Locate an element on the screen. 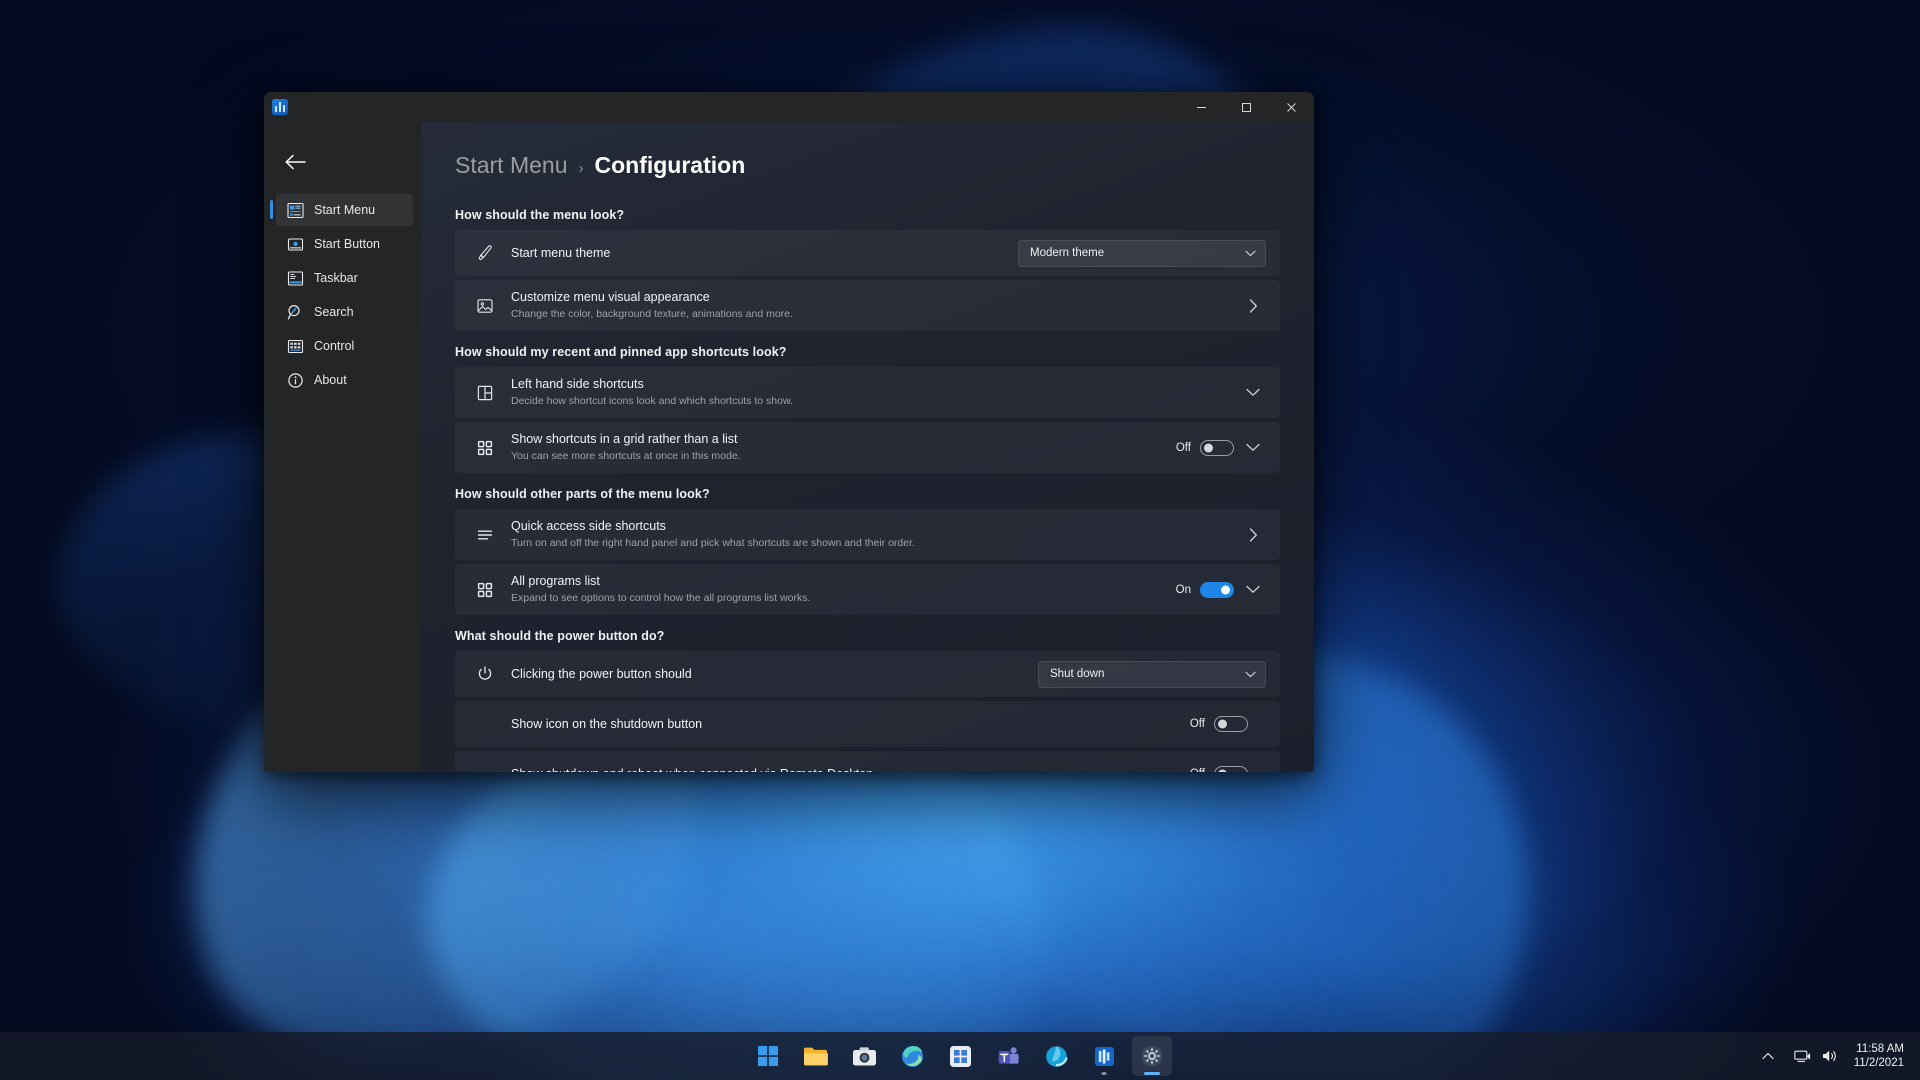 This screenshot has width=1920, height=1080. window-controls is located at coordinates (1246, 107).